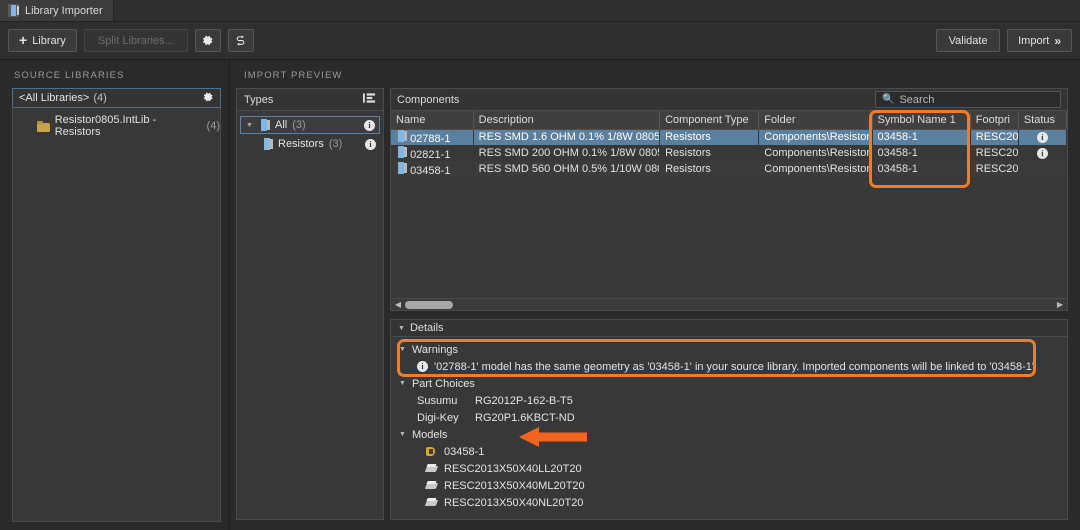  What do you see at coordinates (431, 502) in the screenshot?
I see `footprint-model-icon` at bounding box center [431, 502].